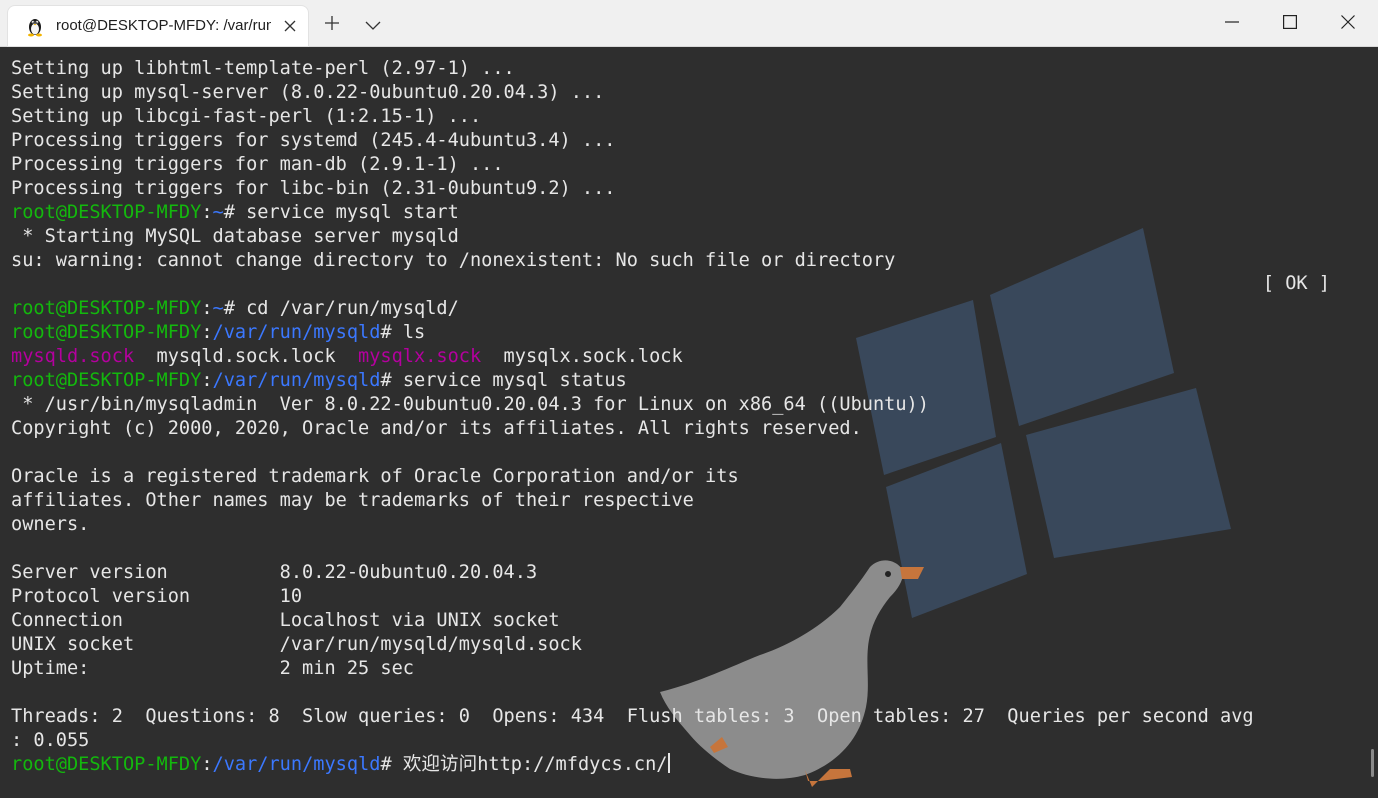 The width and height of the screenshot is (1378, 798). What do you see at coordinates (1372, 763) in the screenshot?
I see `scrollbar-thumb` at bounding box center [1372, 763].